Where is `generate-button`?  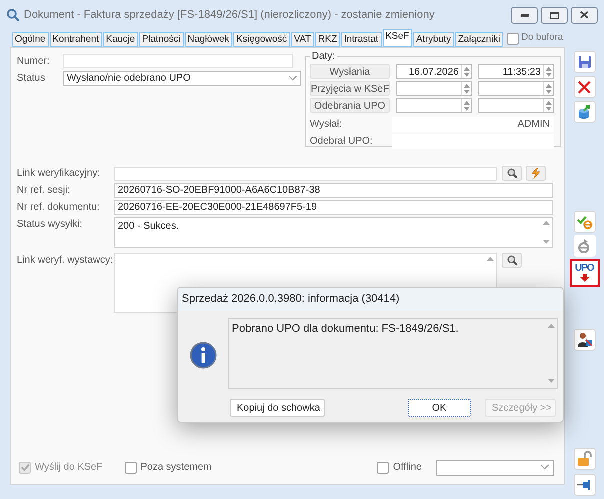
generate-button is located at coordinates (536, 173).